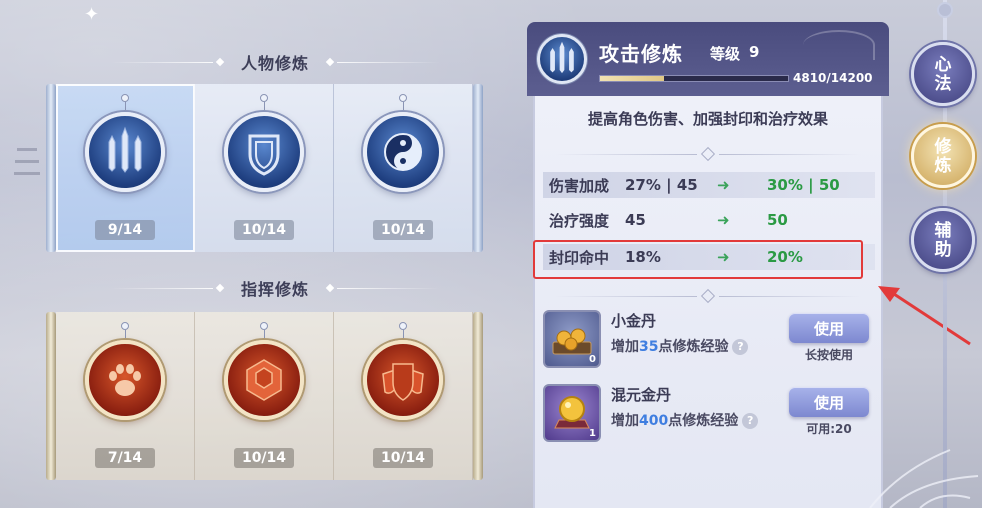 The image size is (982, 508). I want to click on tab-assist: 辅助, so click(943, 240).